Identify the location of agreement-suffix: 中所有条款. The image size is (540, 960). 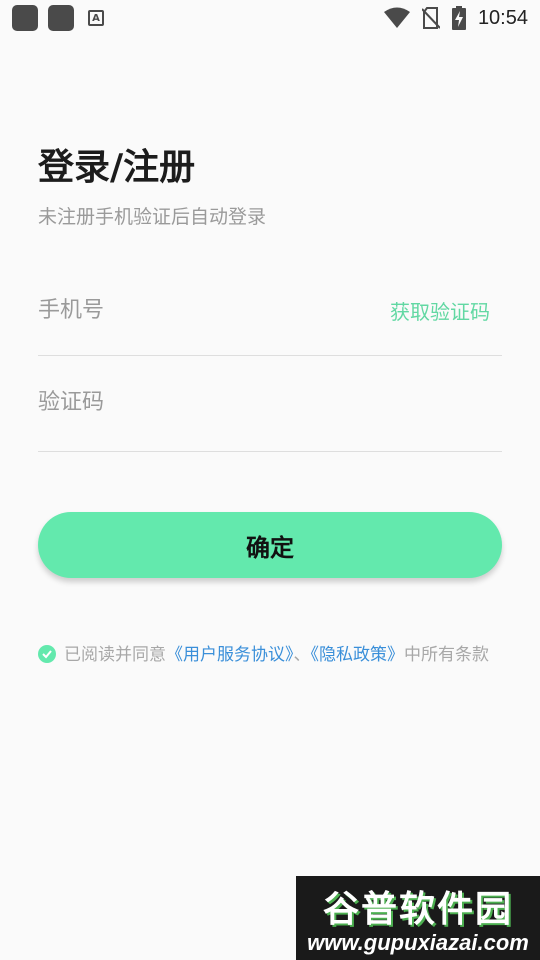
(446, 655).